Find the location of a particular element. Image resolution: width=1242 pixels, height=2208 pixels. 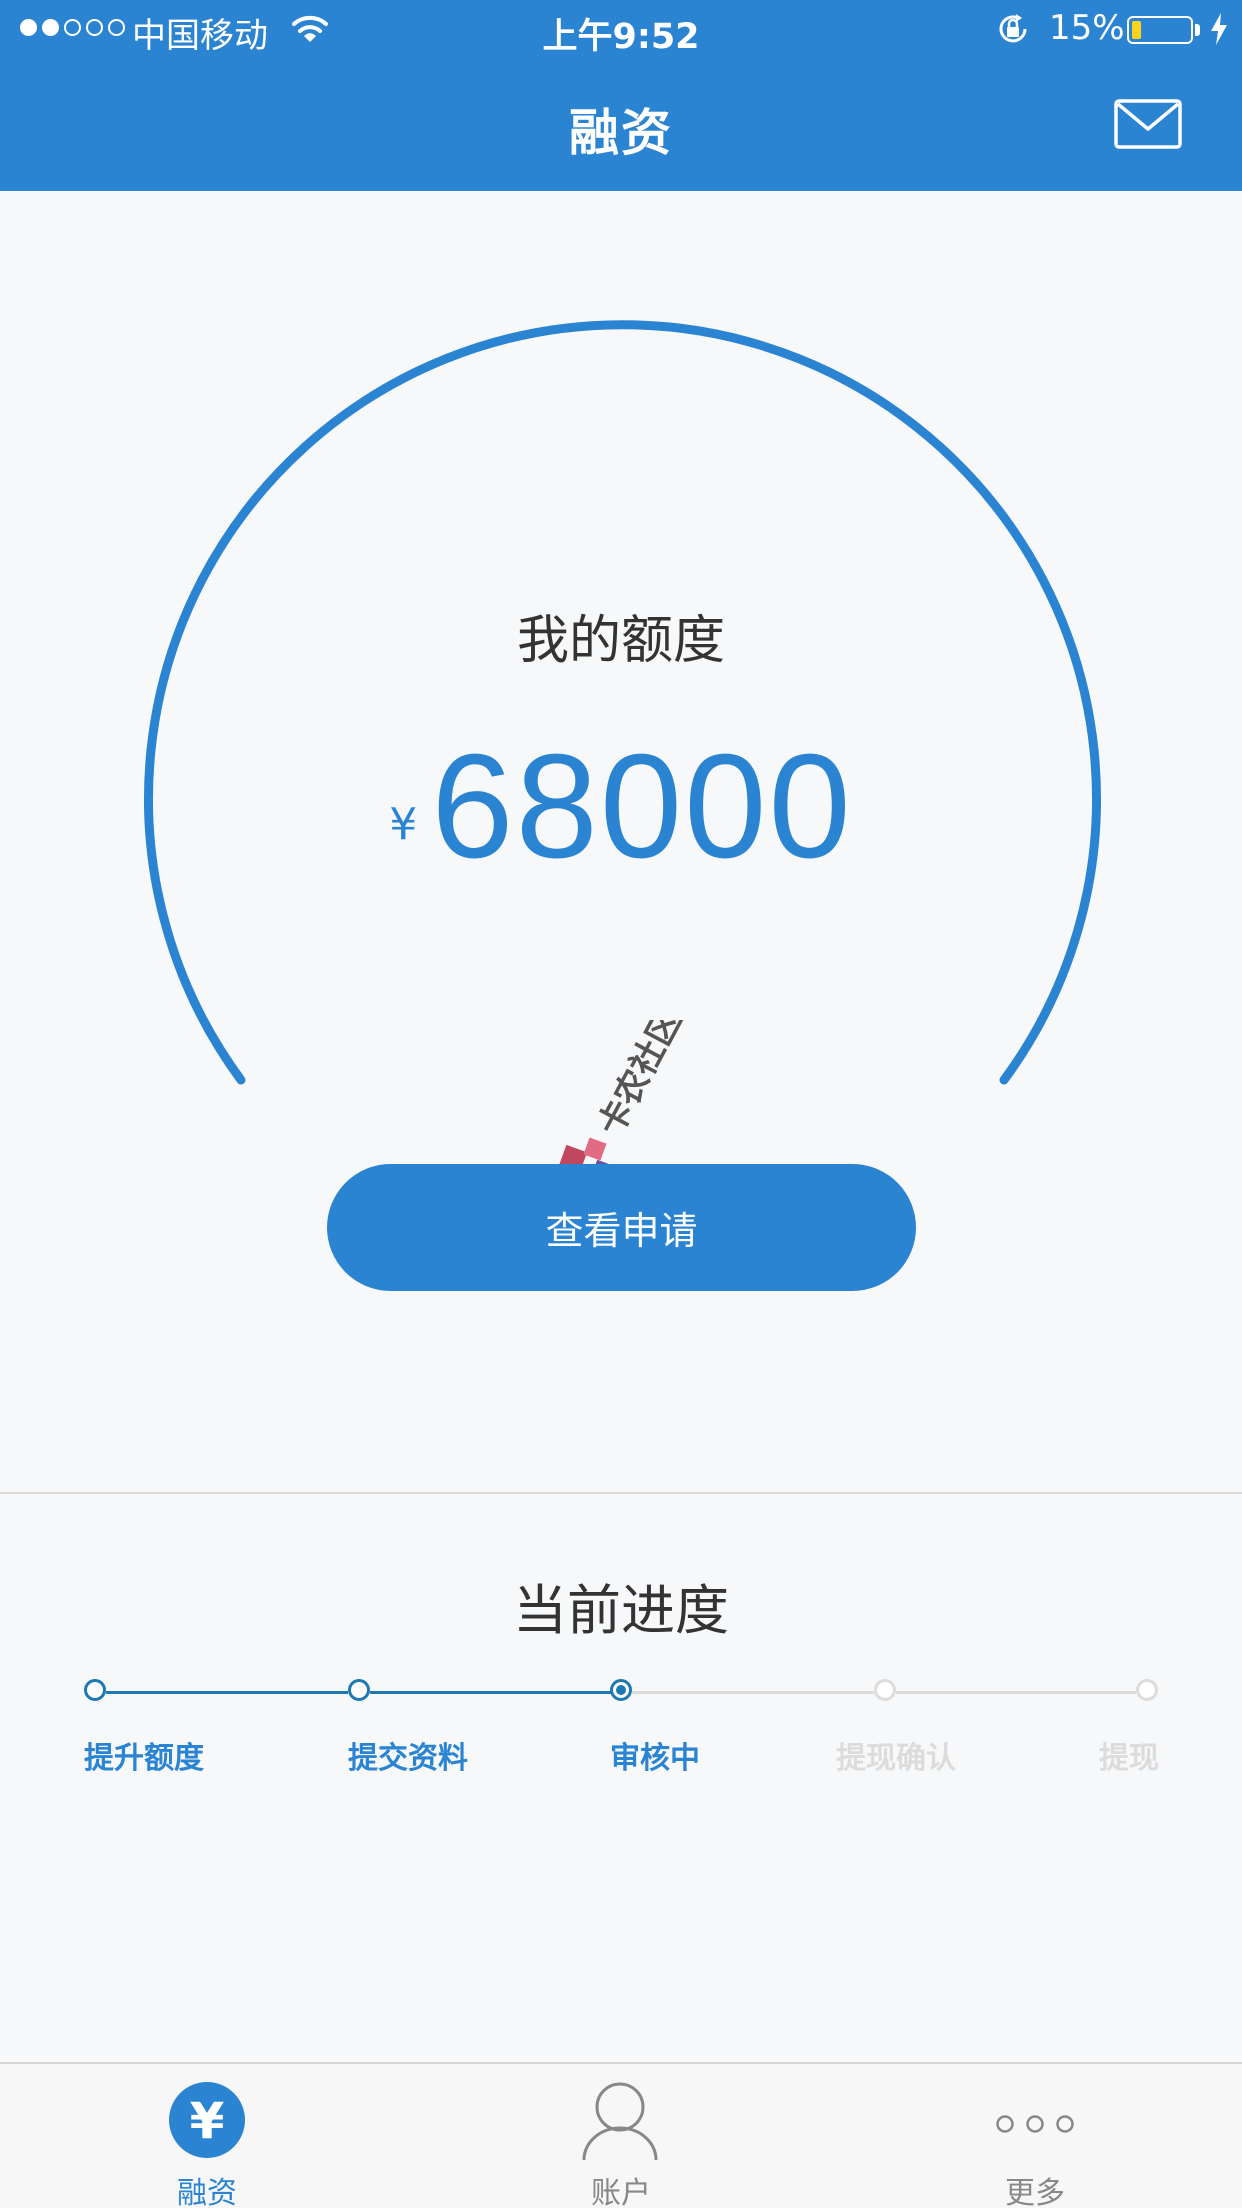

user-icon is located at coordinates (620, 2121).